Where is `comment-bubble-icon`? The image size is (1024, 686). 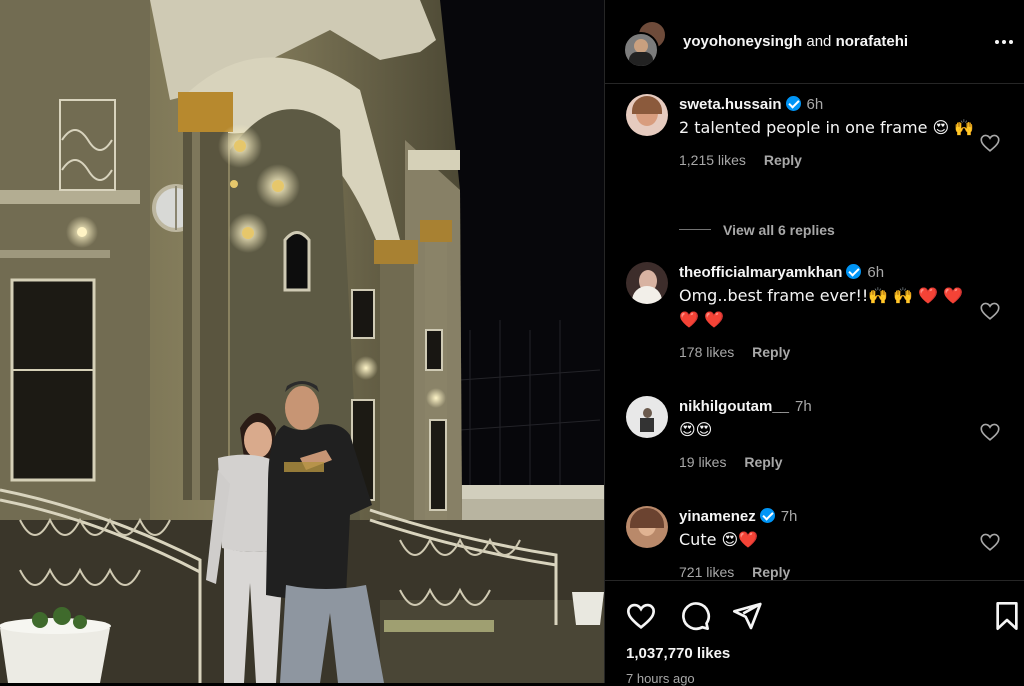 comment-bubble-icon is located at coordinates (695, 616).